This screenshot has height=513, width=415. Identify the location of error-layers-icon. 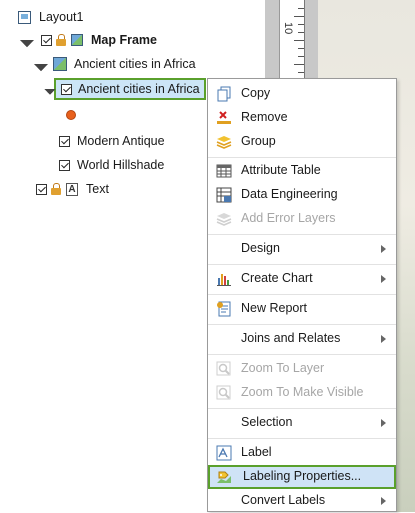
(224, 219).